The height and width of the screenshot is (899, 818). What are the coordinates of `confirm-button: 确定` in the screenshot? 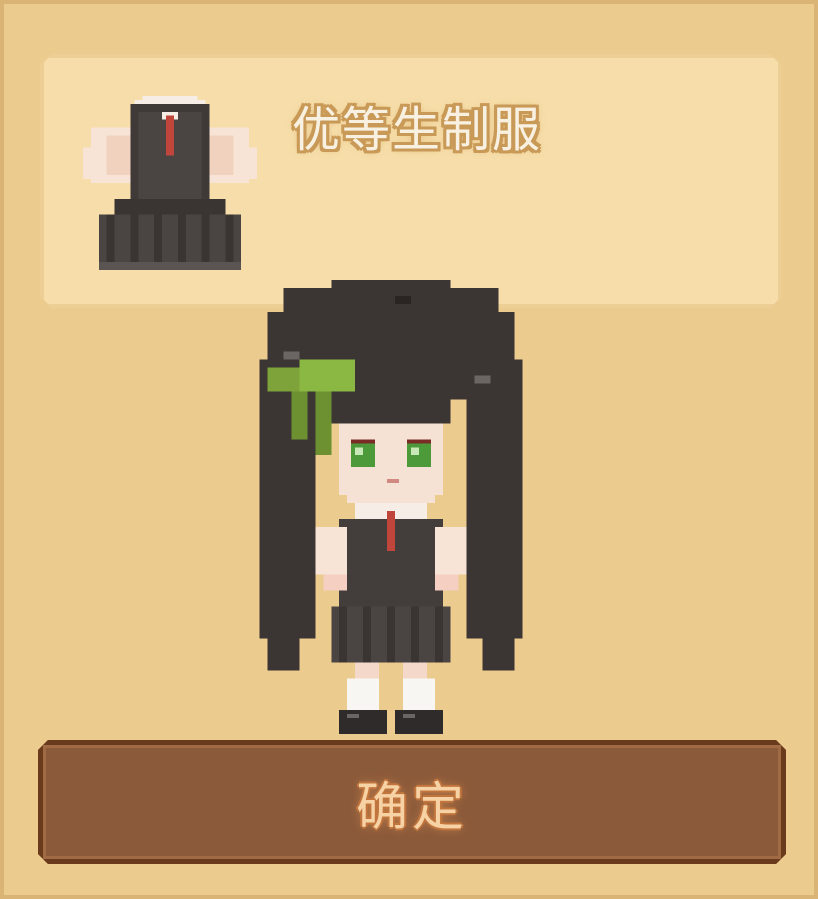 It's located at (412, 802).